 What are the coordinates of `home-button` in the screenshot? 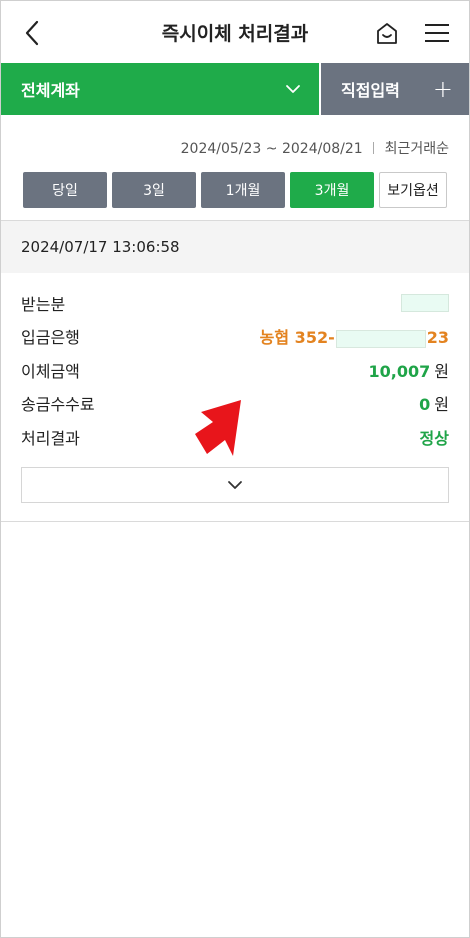 It's located at (387, 33).